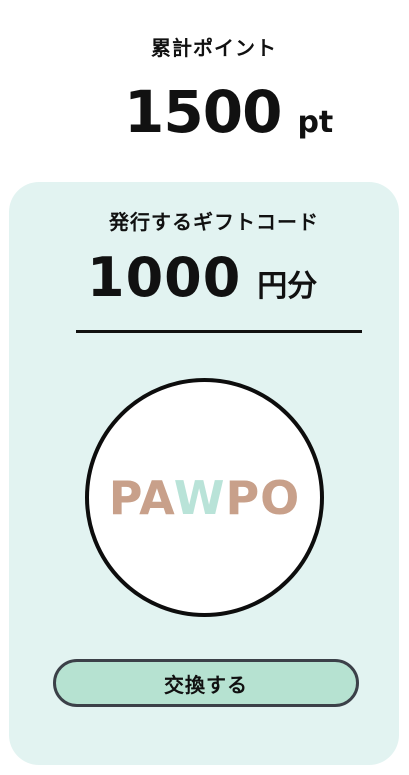  What do you see at coordinates (315, 122) in the screenshot?
I see `points-unit: pt` at bounding box center [315, 122].